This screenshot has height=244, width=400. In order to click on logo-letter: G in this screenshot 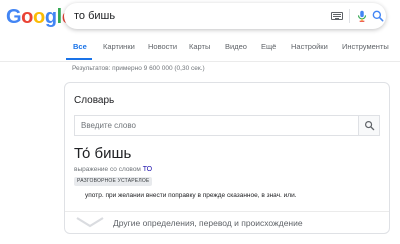, I will do `click(14, 17)`.